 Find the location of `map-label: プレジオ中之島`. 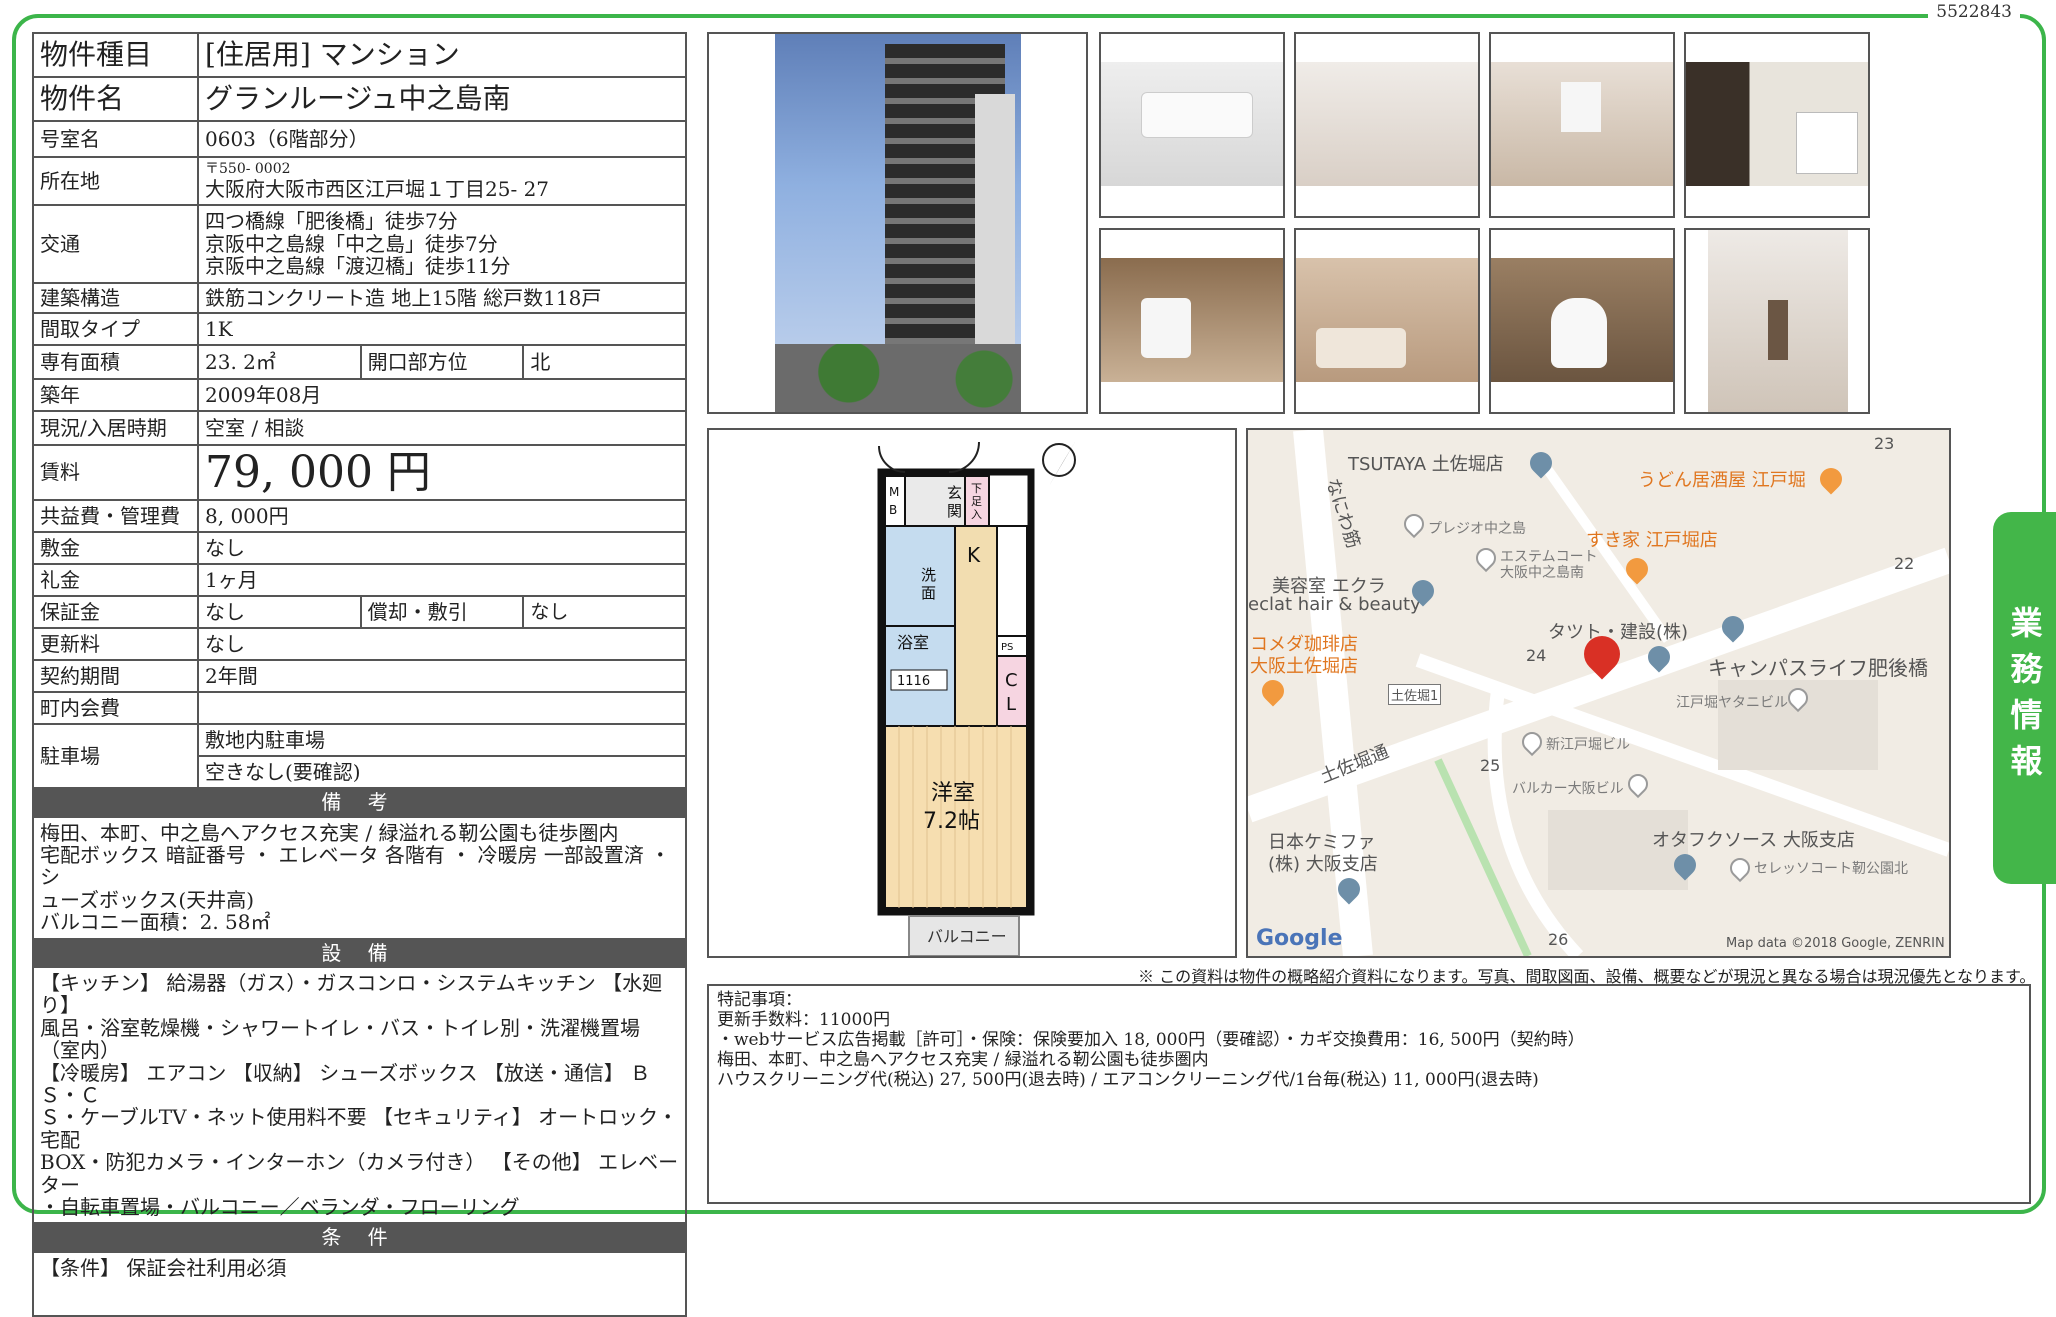

map-label: プレジオ中之島 is located at coordinates (1477, 529).